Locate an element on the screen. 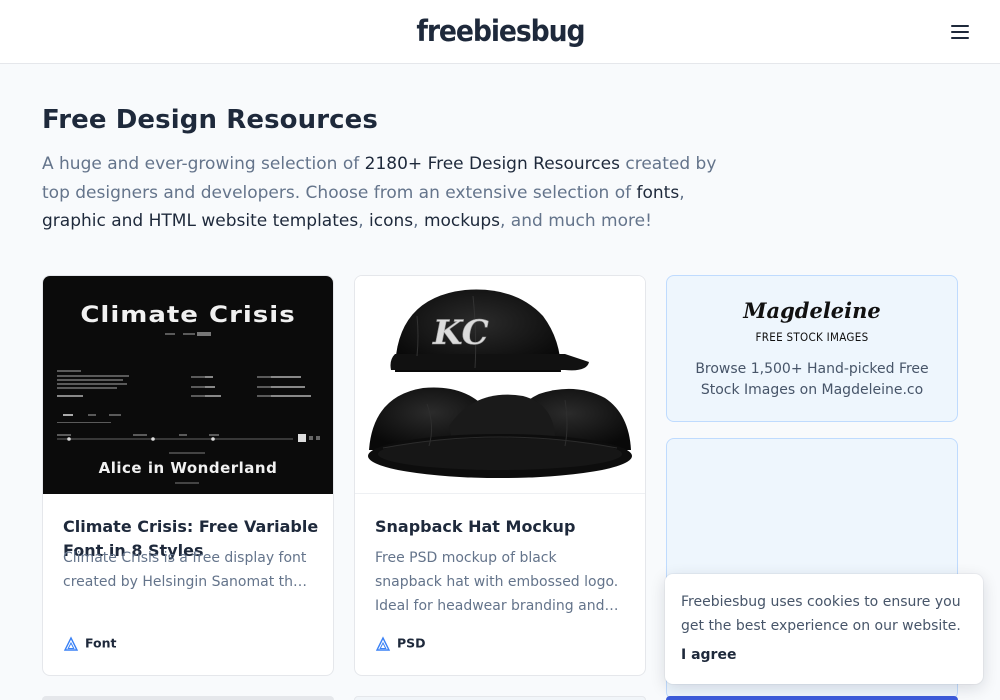 The width and height of the screenshot is (1000, 700). magdeleine-logo: Magdeleine is located at coordinates (812, 310).